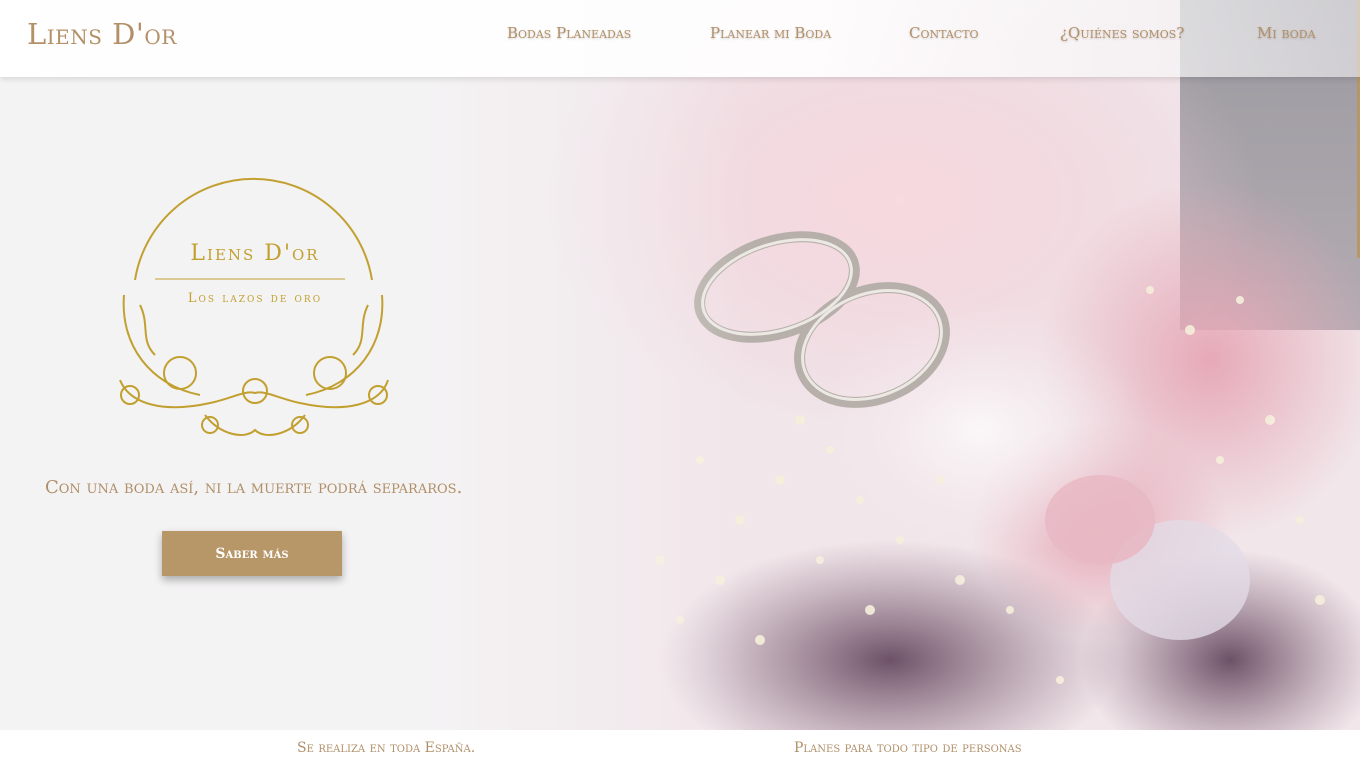  I want to click on nav-bodas-planeadas: Bodas Planeadas, so click(569, 33).